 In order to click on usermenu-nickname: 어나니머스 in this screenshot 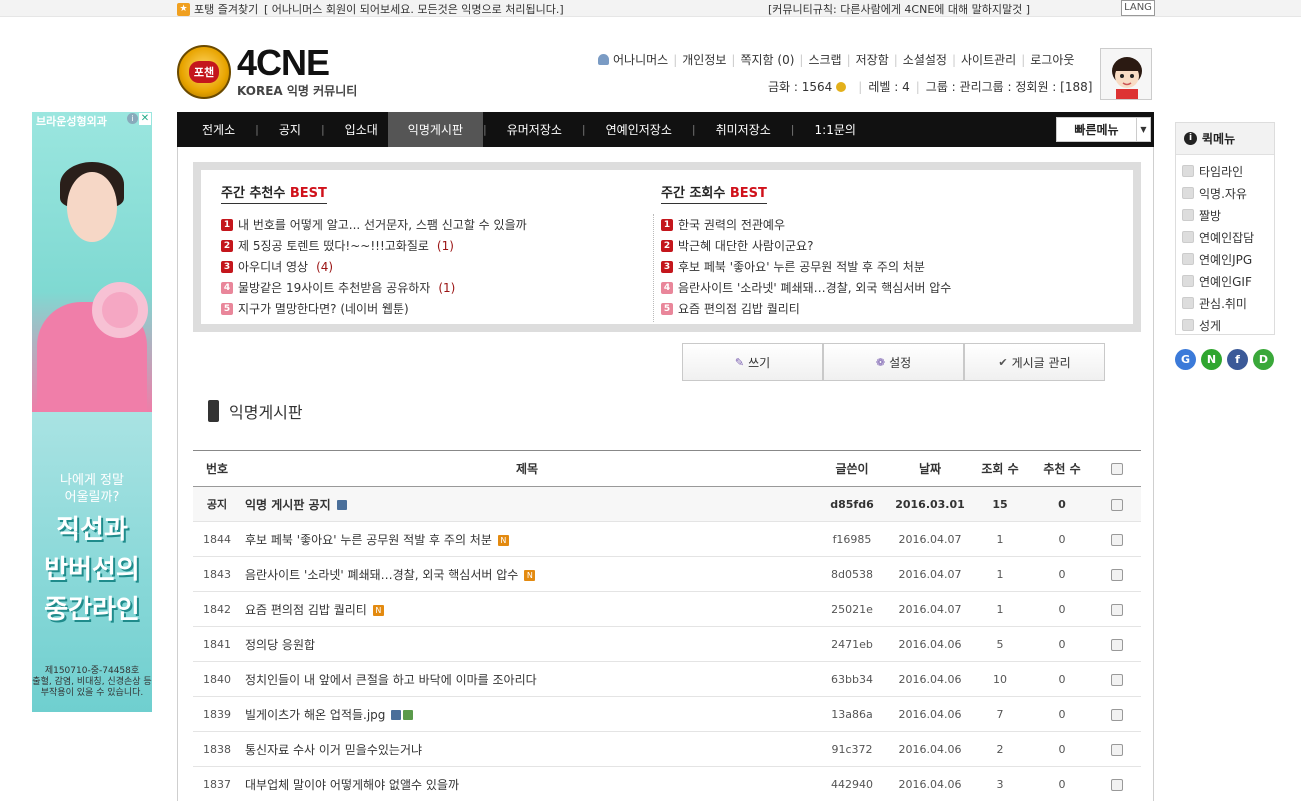, I will do `click(640, 59)`.